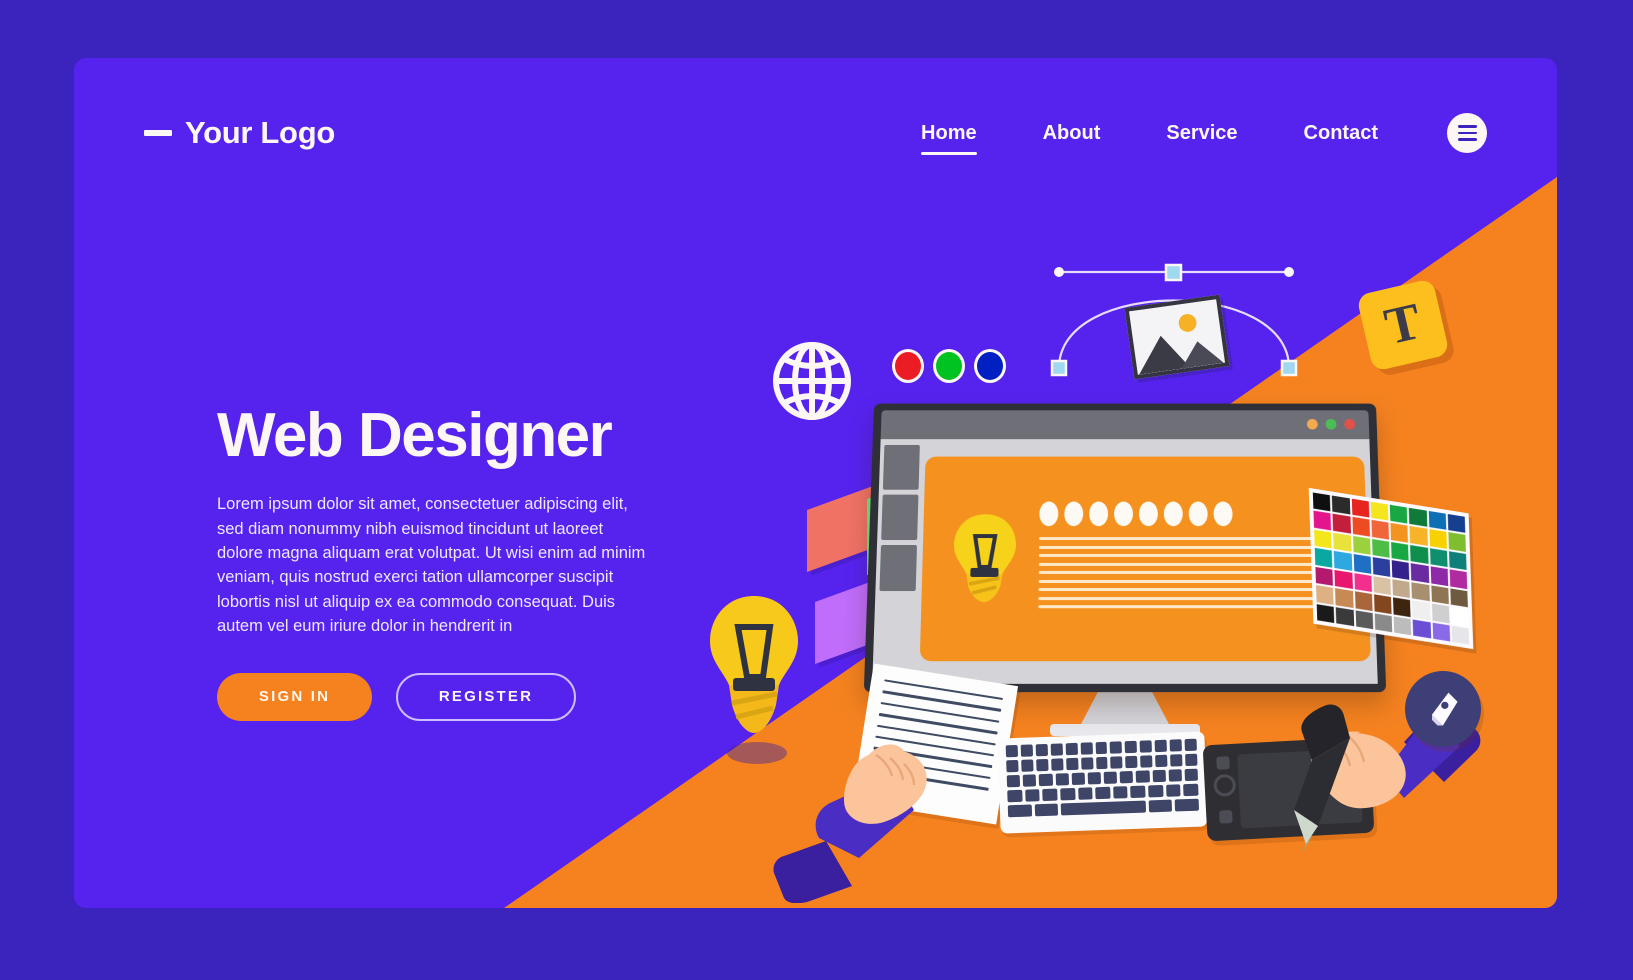 Image resolution: width=1633 pixels, height=980 pixels. I want to click on brand-logo: Your Logo, so click(239, 133).